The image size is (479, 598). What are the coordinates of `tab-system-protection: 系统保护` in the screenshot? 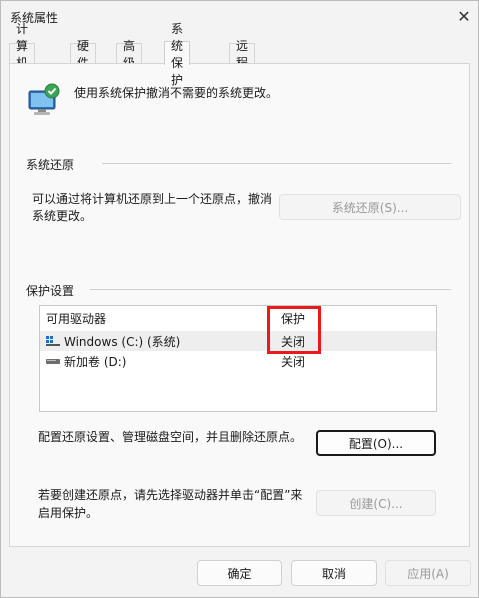 It's located at (177, 54).